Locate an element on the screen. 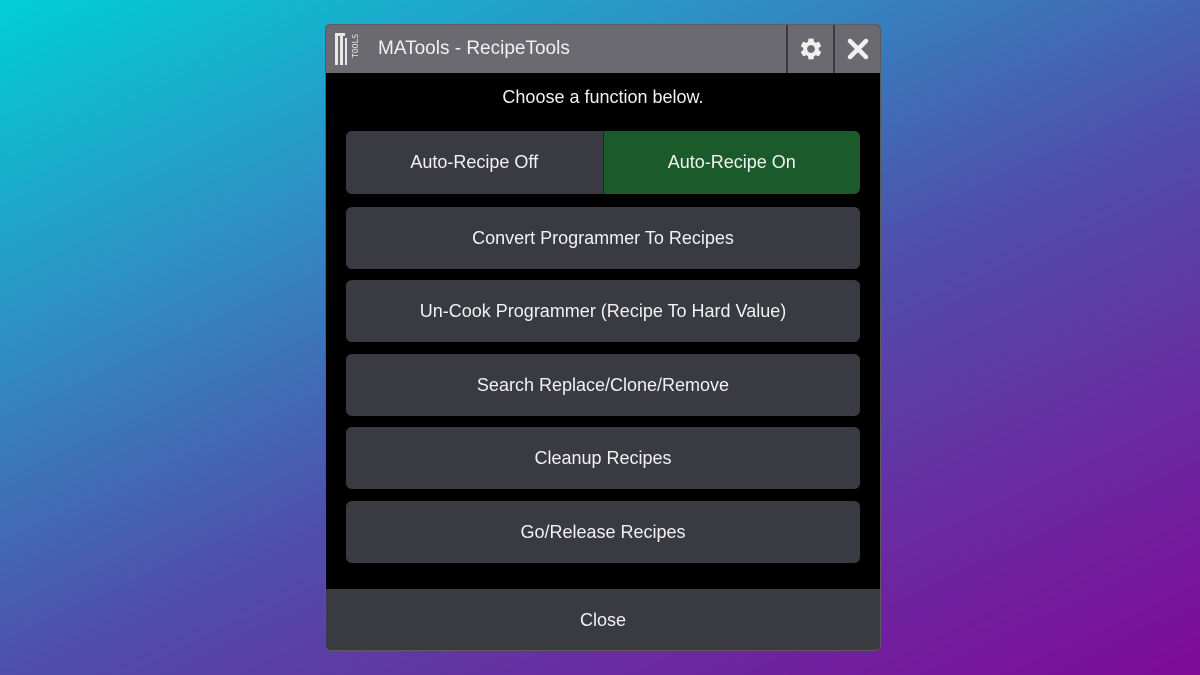 The width and height of the screenshot is (1200, 675). cleanup-recipes-button: Cleanup Recipes is located at coordinates (603, 458).